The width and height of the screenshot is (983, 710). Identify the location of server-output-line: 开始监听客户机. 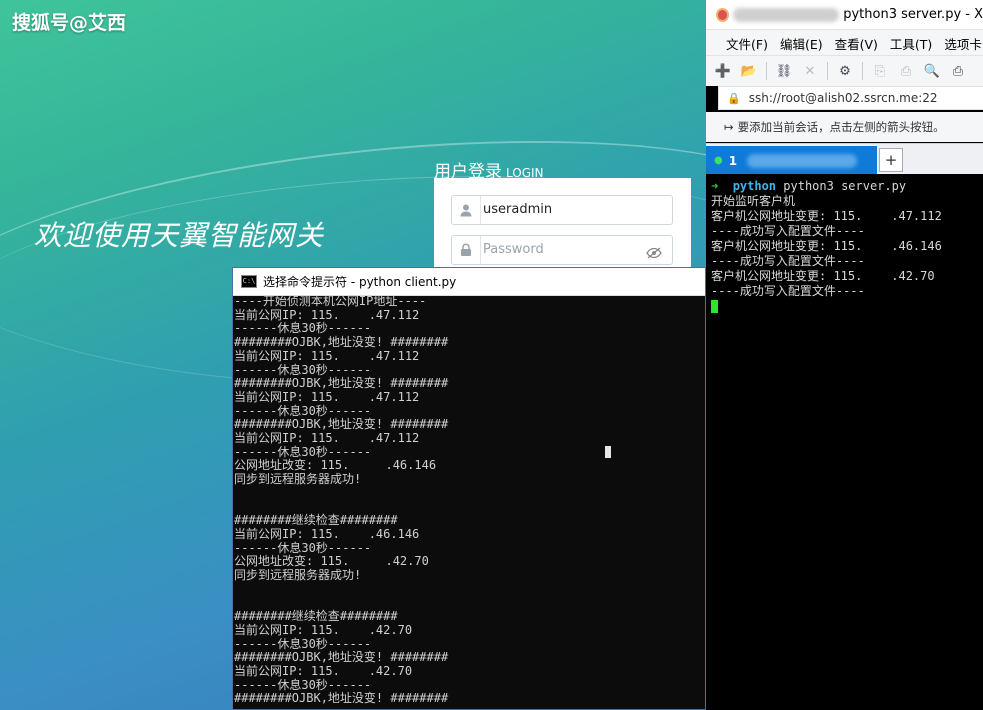
(753, 201).